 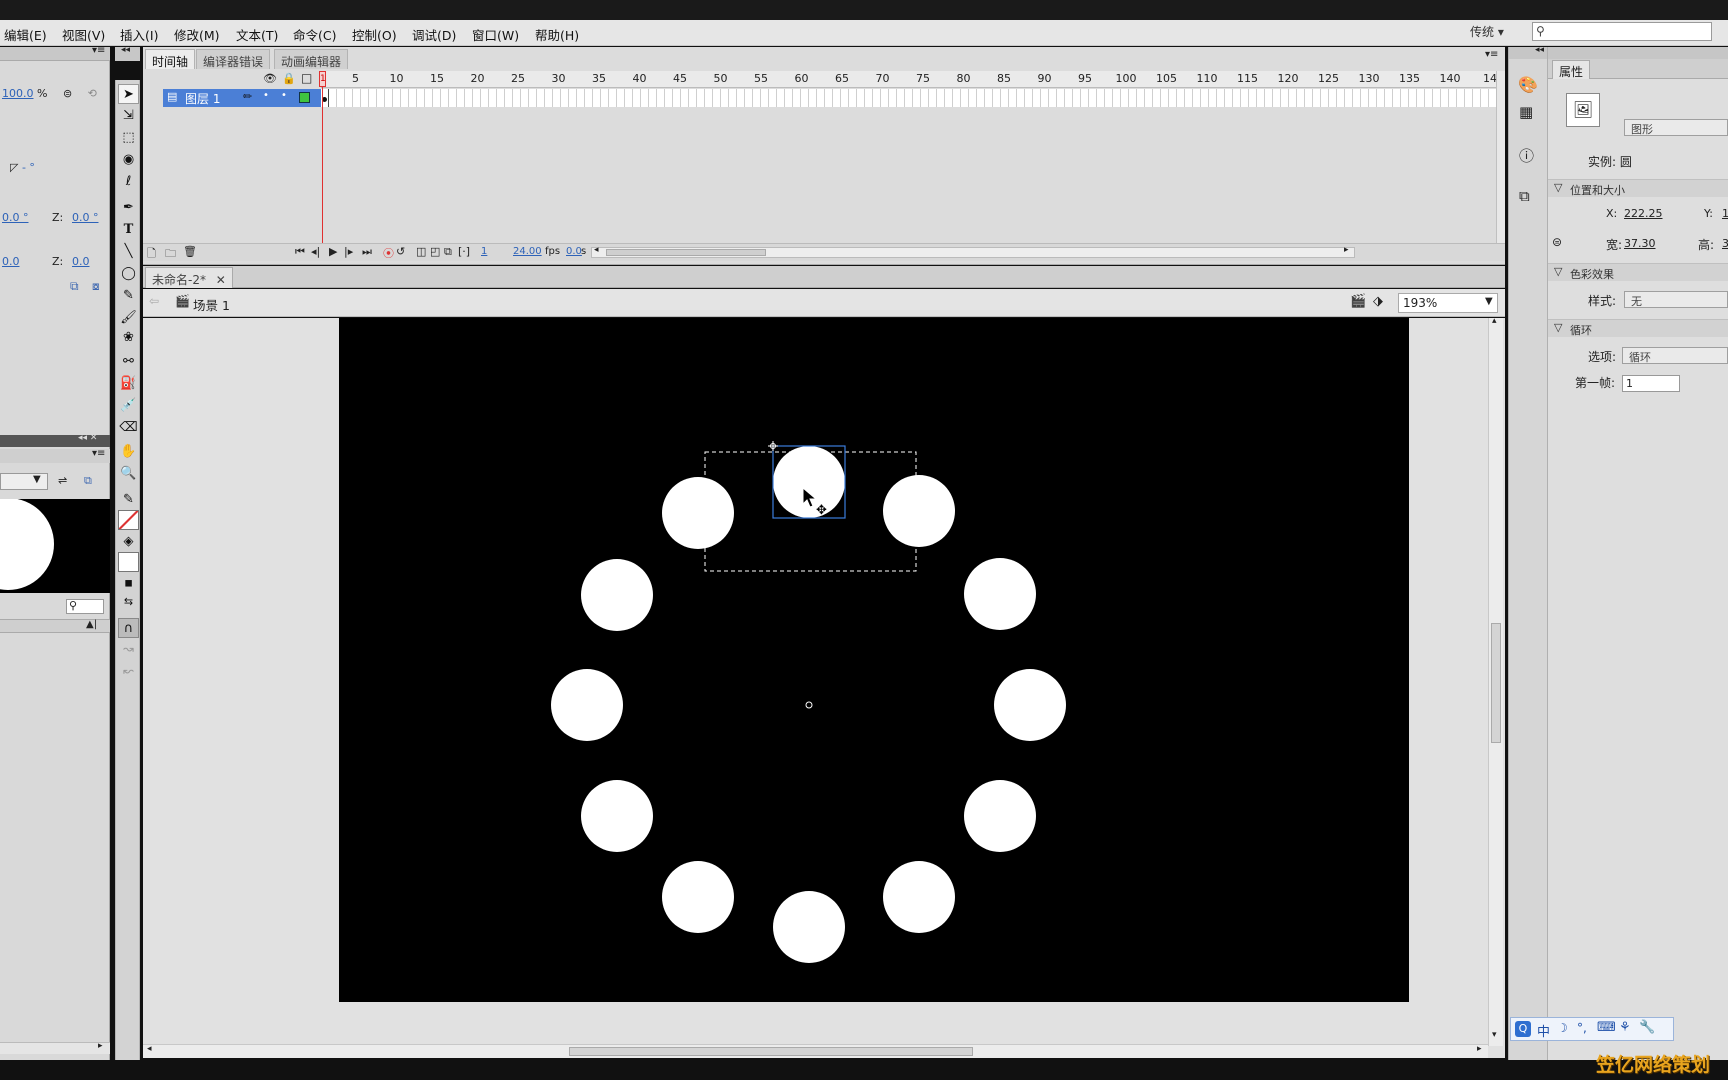 I want to click on document-tab: 未命名-2* ✕, so click(x=189, y=277).